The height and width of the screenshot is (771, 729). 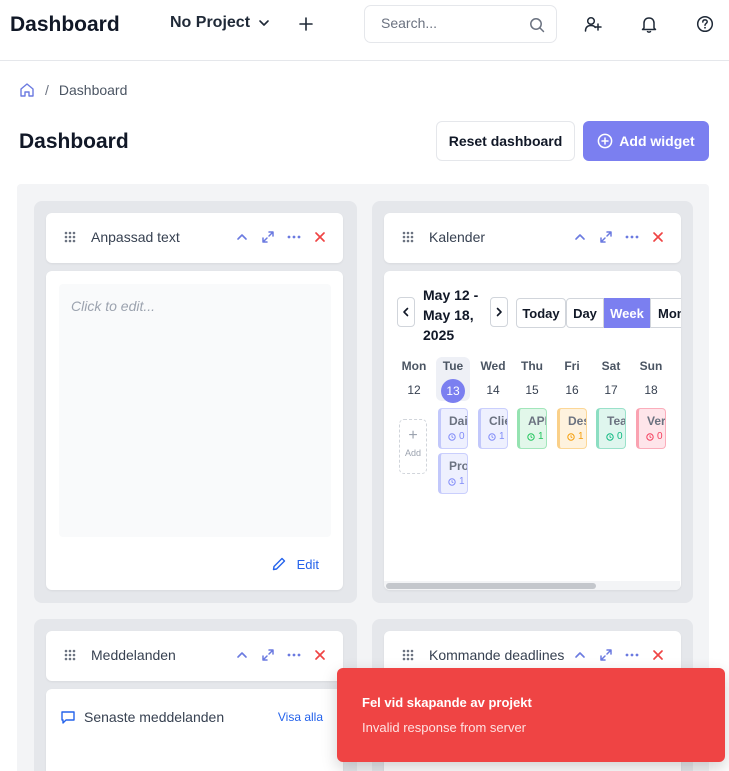 What do you see at coordinates (537, 25) in the screenshot?
I see `search-icon` at bounding box center [537, 25].